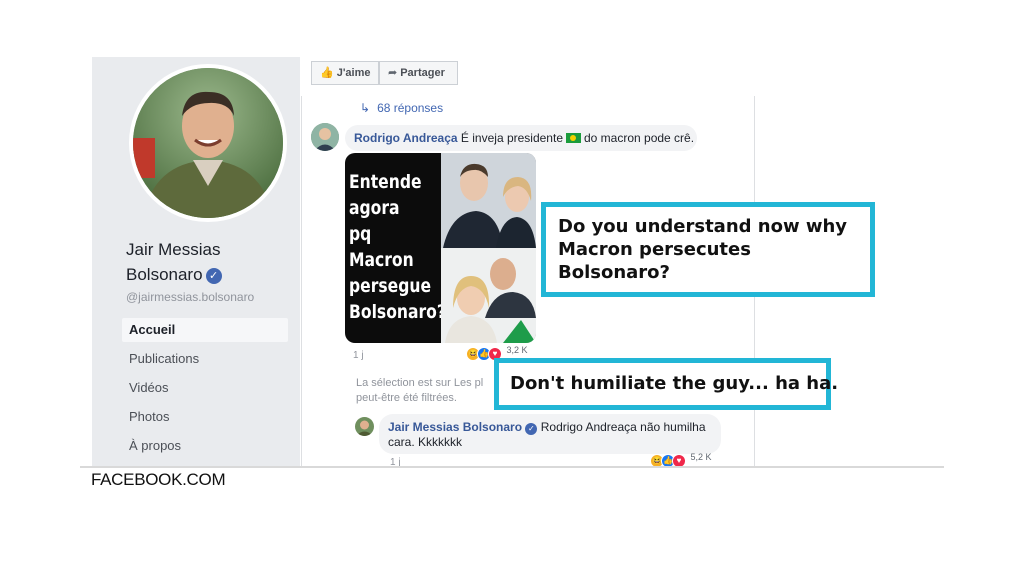 The image size is (1024, 576). Describe the element at coordinates (205, 388) in the screenshot. I see `nav-item-videos: Vidéos` at that location.